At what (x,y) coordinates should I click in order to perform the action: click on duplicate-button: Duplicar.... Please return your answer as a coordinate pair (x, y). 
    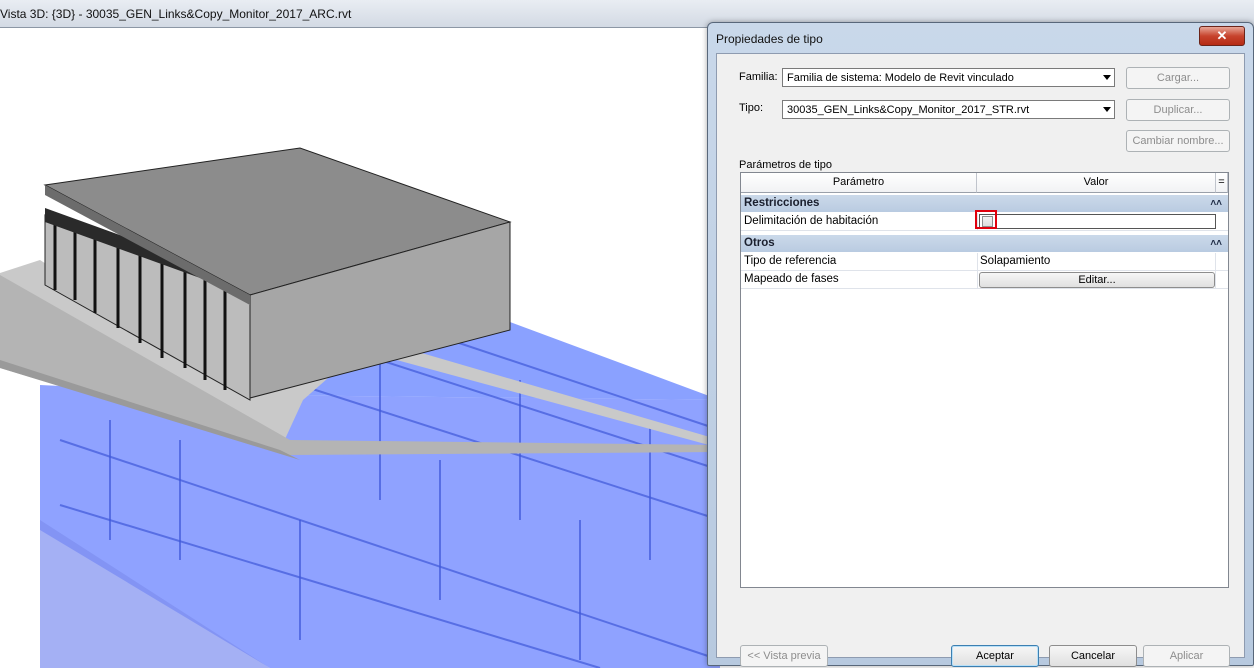
    Looking at the image, I should click on (1178, 110).